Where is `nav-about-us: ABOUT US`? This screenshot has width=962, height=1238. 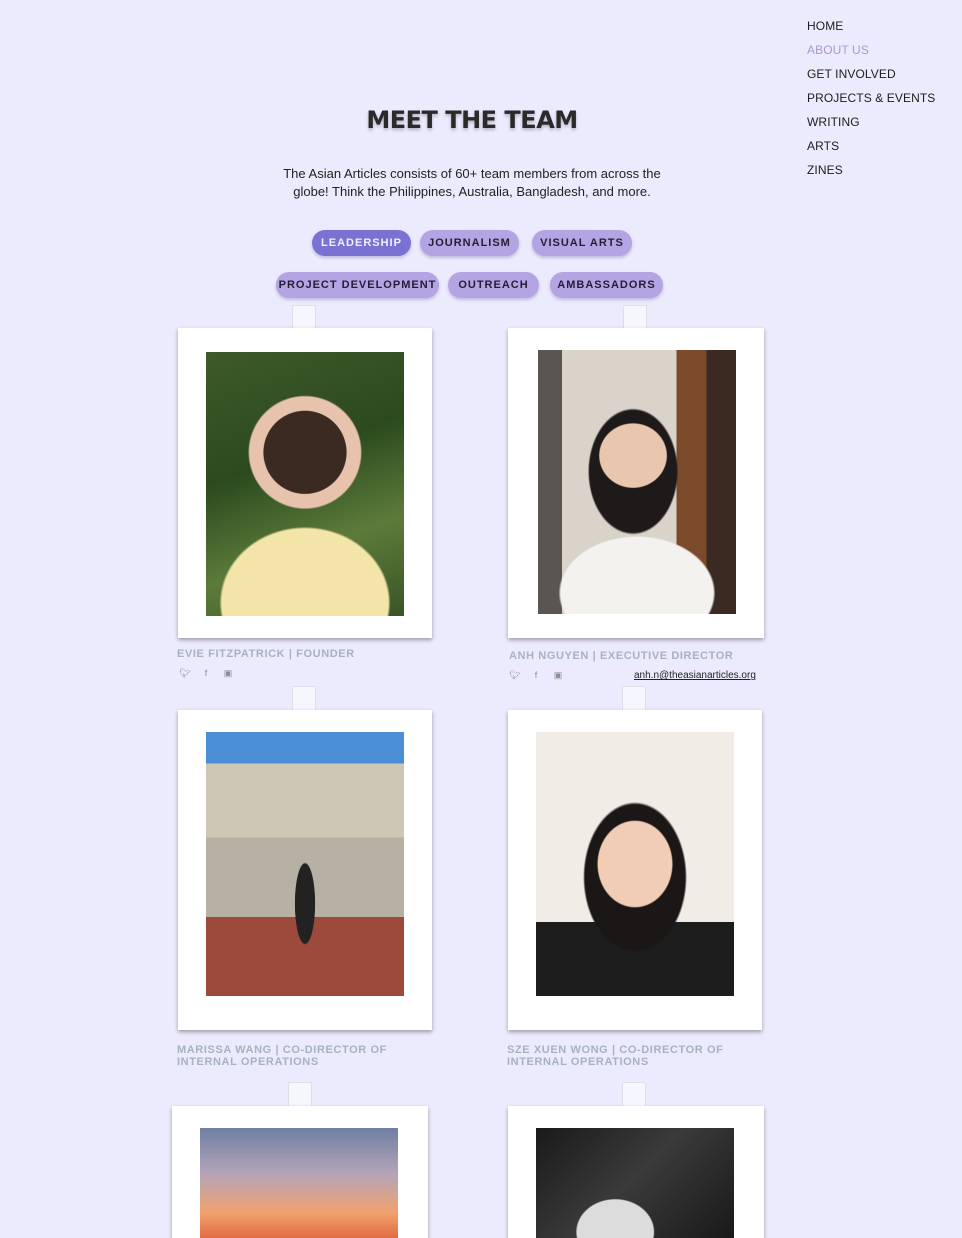 nav-about-us: ABOUT US is located at coordinates (871, 50).